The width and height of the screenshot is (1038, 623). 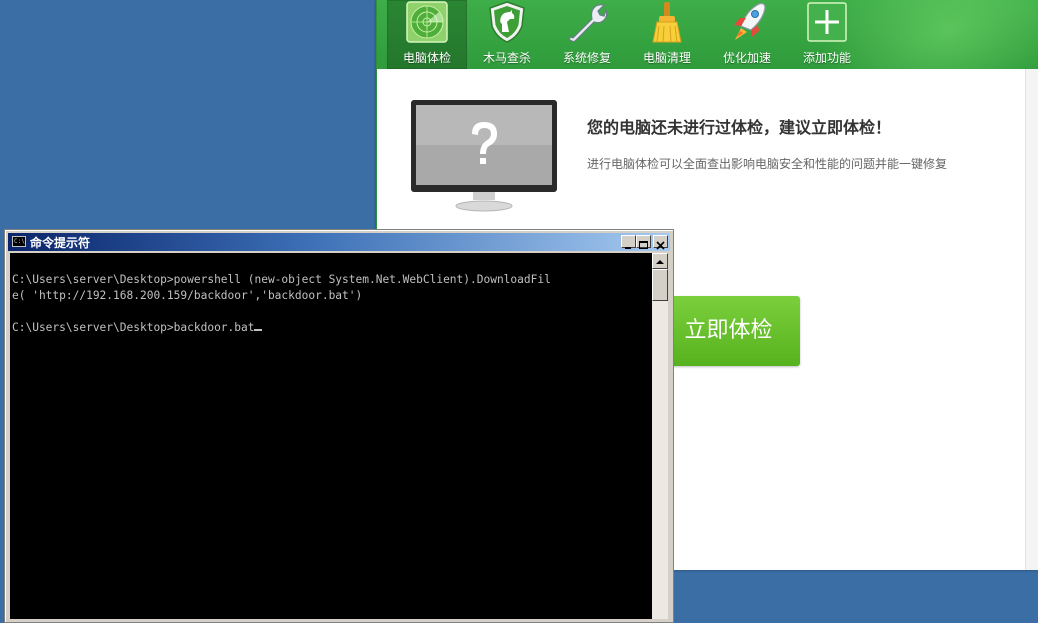 I want to click on close-button, so click(x=660, y=242).